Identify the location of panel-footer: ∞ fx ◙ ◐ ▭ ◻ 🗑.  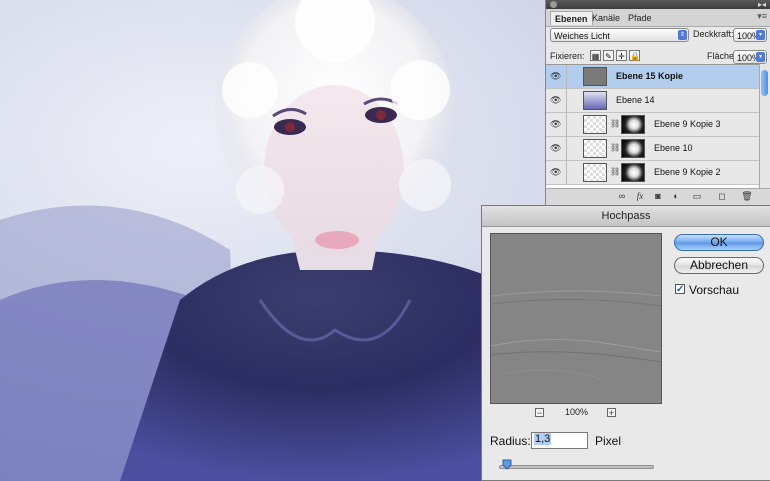
(658, 196).